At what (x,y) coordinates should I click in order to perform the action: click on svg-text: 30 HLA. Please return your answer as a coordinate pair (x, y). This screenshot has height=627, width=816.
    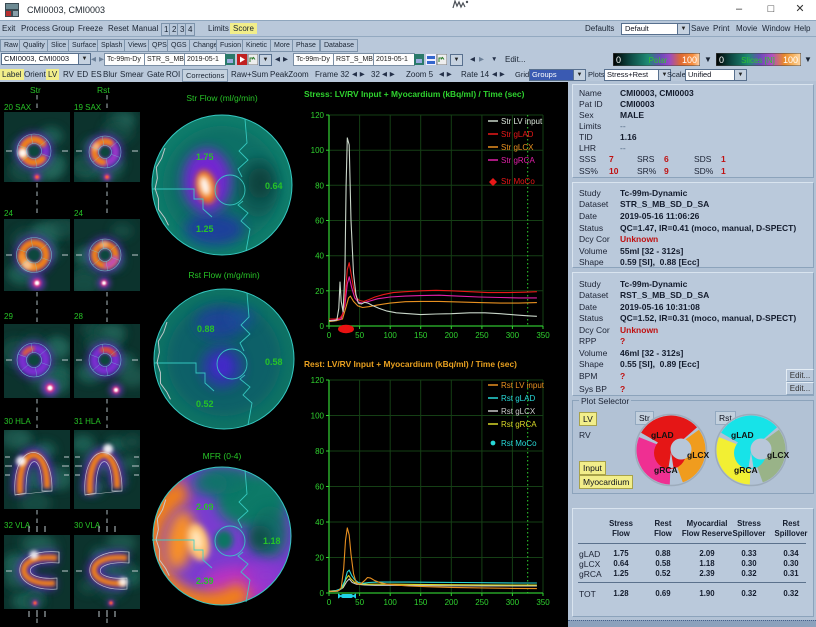
    Looking at the image, I should click on (17, 421).